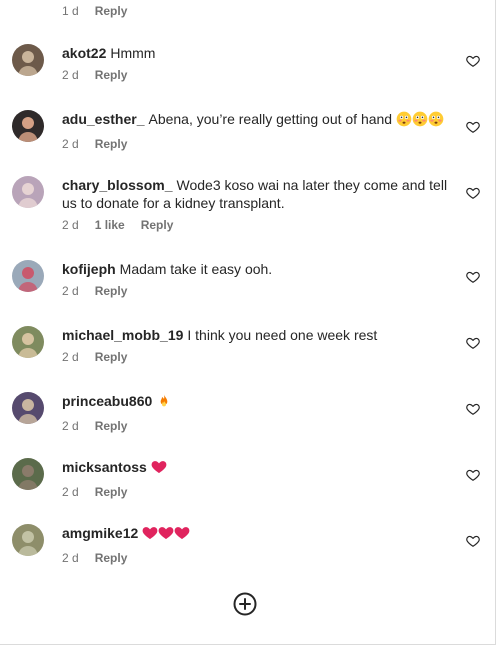 This screenshot has height=645, width=496. What do you see at coordinates (257, 478) in the screenshot?
I see `comment-body: micksantoss 2 d Reply` at bounding box center [257, 478].